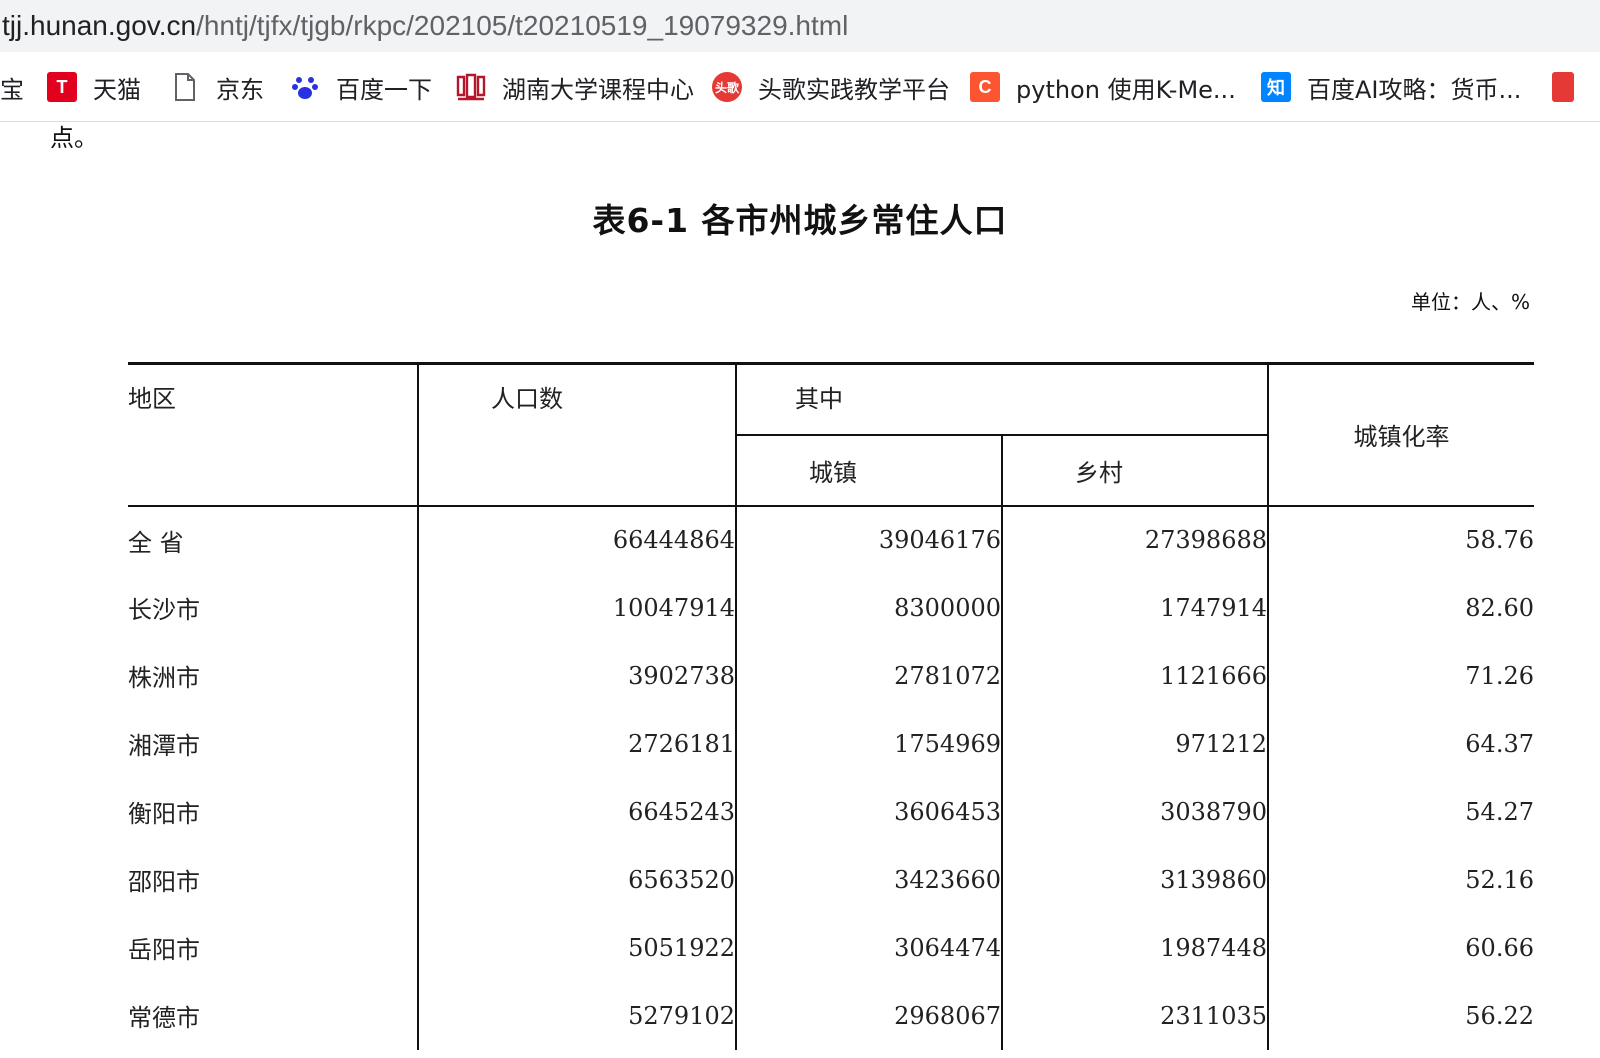  Describe the element at coordinates (62, 87) in the screenshot. I see `tmall-icon: T` at that location.